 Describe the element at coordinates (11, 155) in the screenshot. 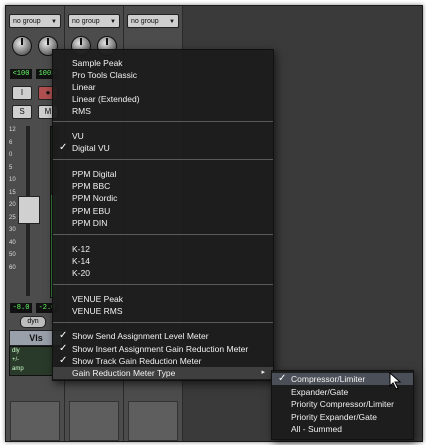

I see `scale-tick: 0` at that location.